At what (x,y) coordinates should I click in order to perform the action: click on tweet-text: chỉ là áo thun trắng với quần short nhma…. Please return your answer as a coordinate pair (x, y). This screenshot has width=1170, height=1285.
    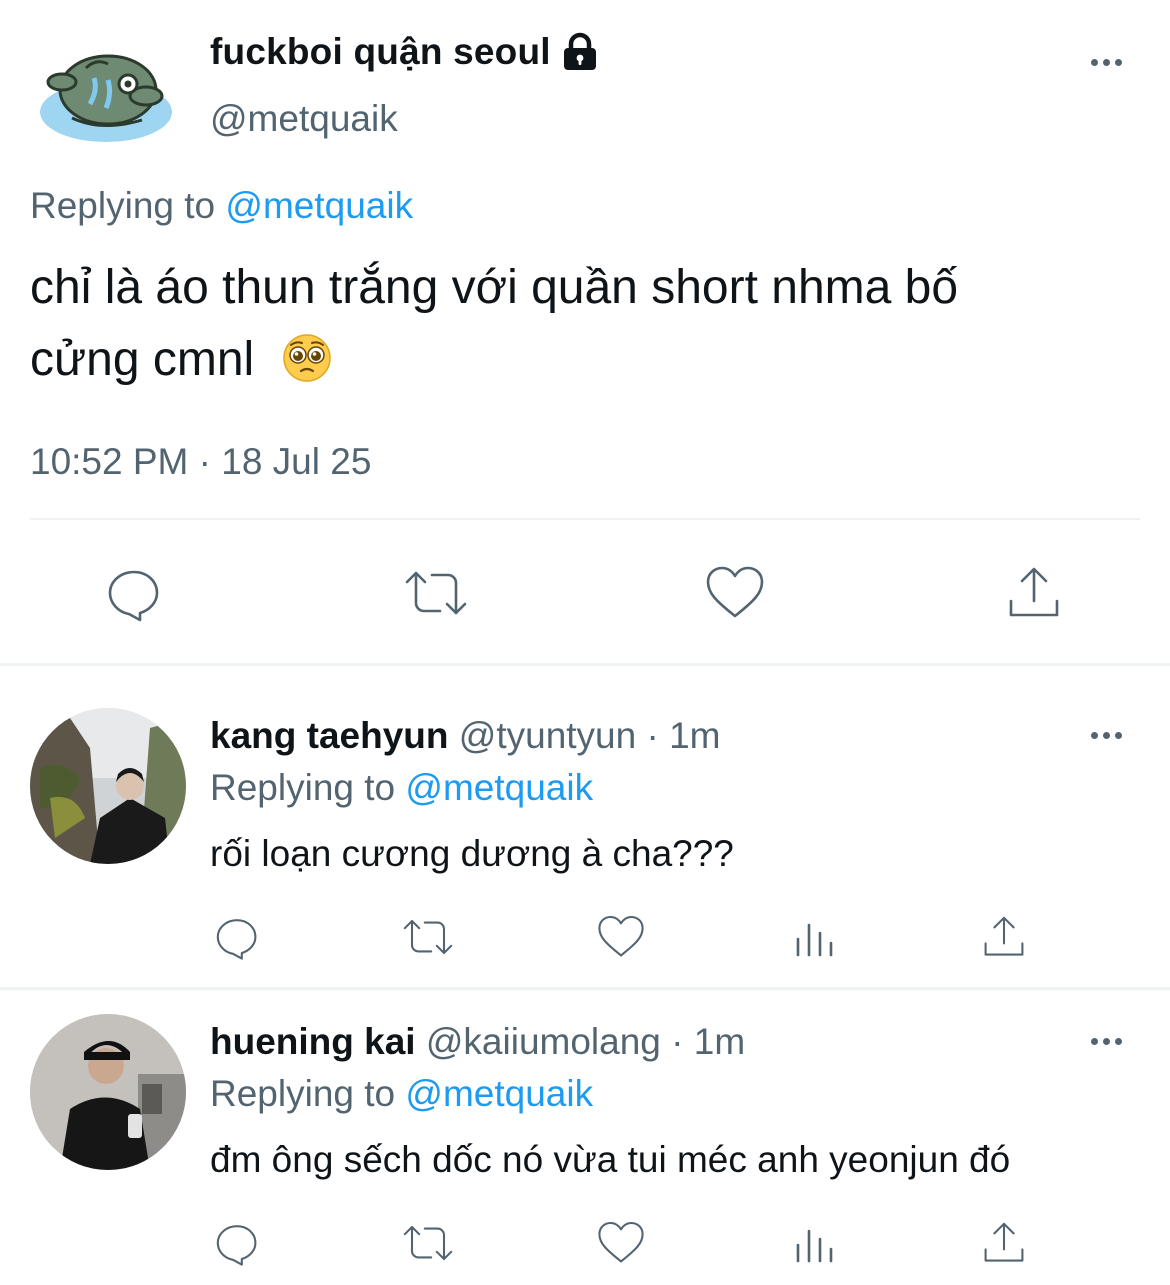
    Looking at the image, I should click on (585, 324).